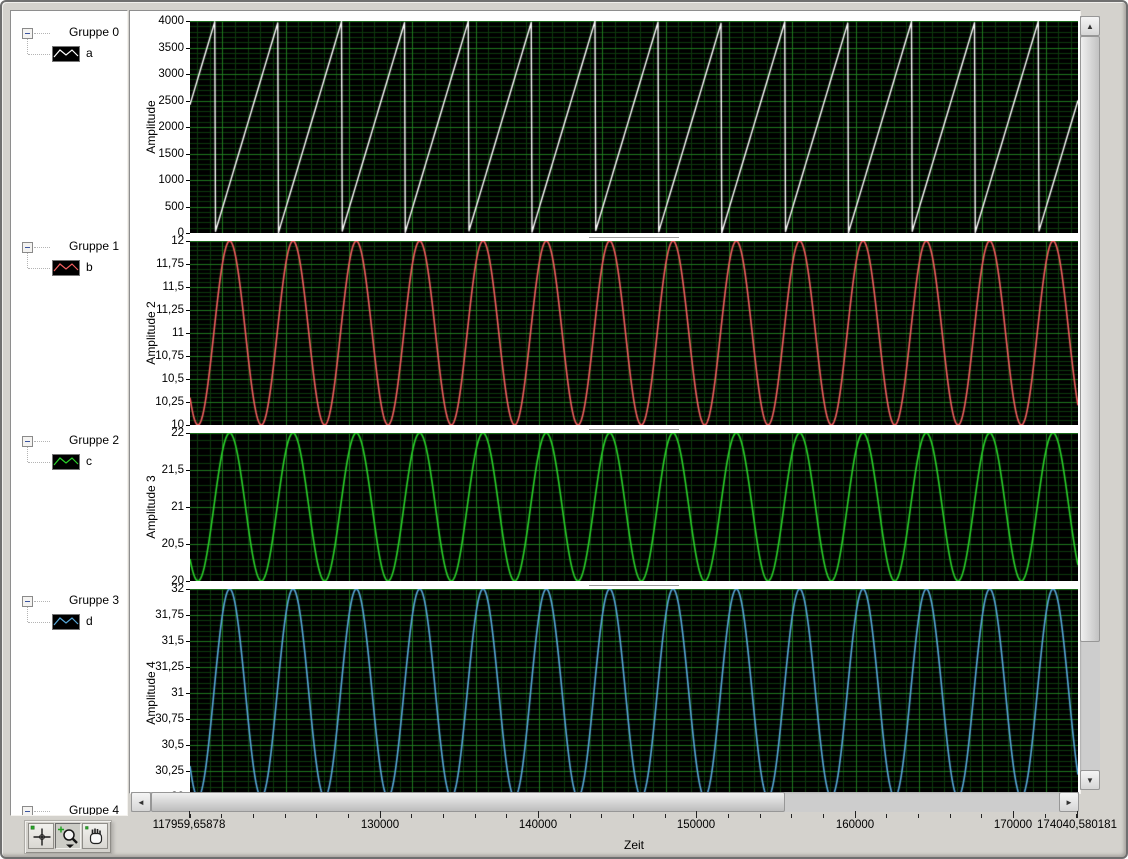  I want to click on scroll-right-button: ►, so click(1069, 802).